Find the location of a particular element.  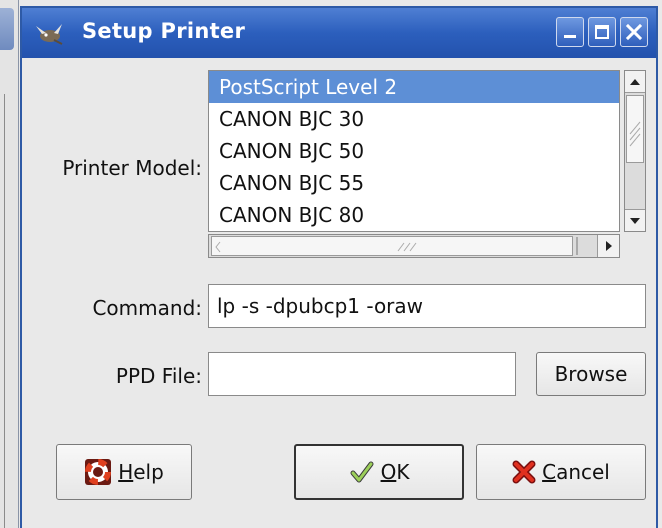

minimize-button is located at coordinates (570, 32).